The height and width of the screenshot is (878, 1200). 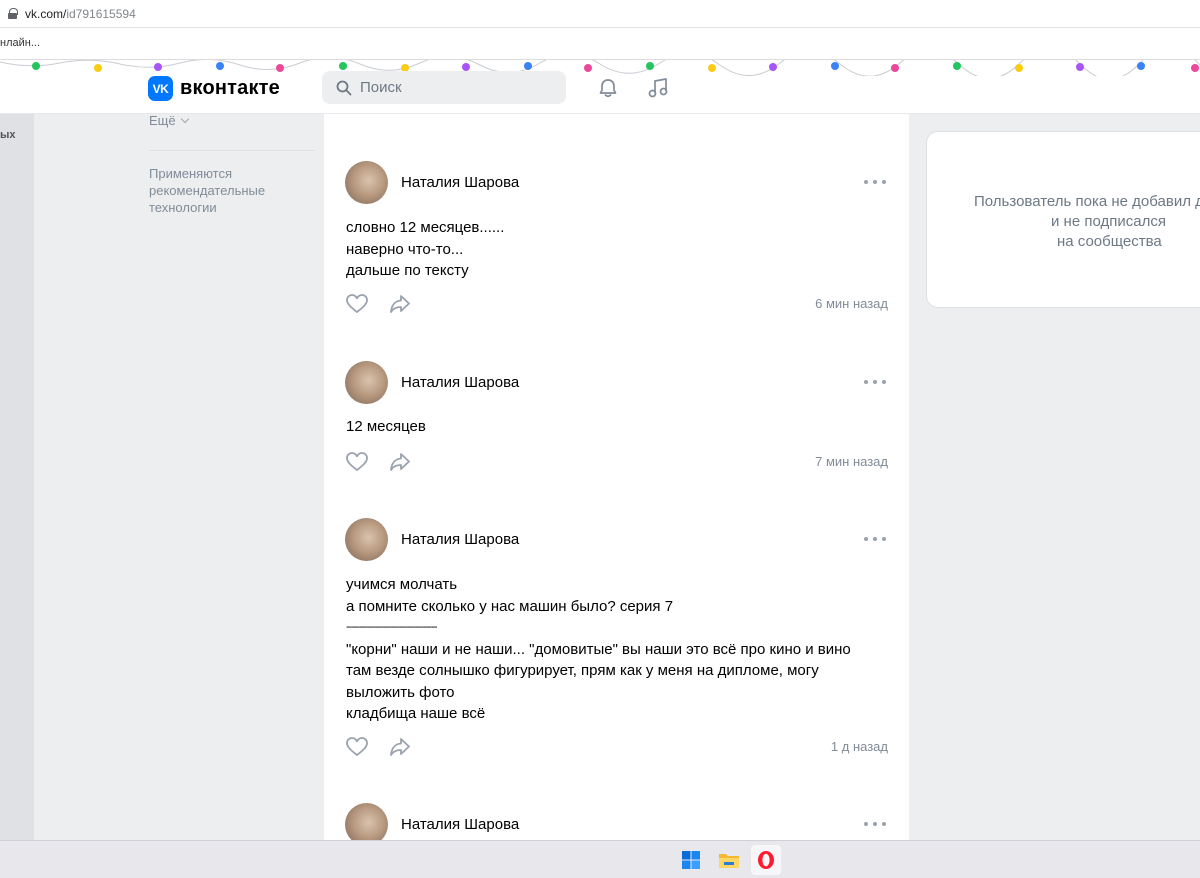 What do you see at coordinates (859, 746) in the screenshot?
I see `post-time: 1 д назад` at bounding box center [859, 746].